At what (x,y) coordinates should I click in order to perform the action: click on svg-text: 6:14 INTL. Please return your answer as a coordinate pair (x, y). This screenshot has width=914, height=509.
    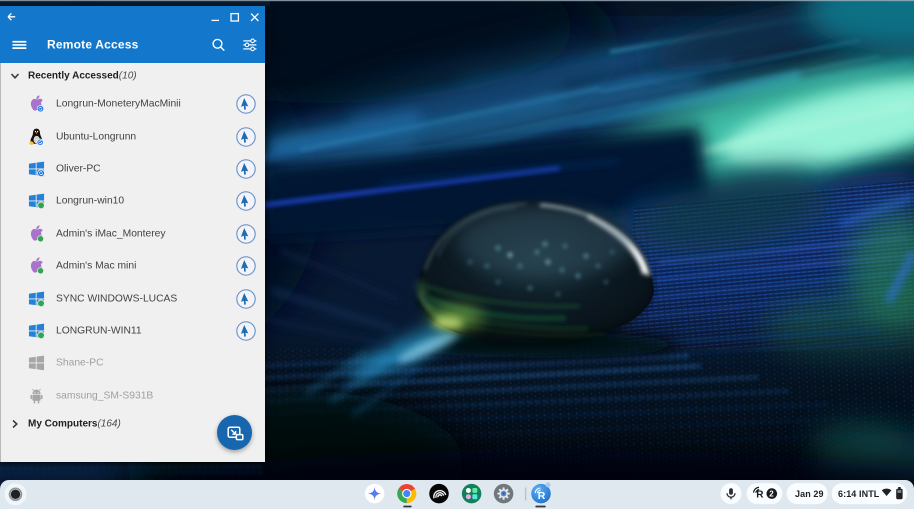
    Looking at the image, I should click on (859, 494).